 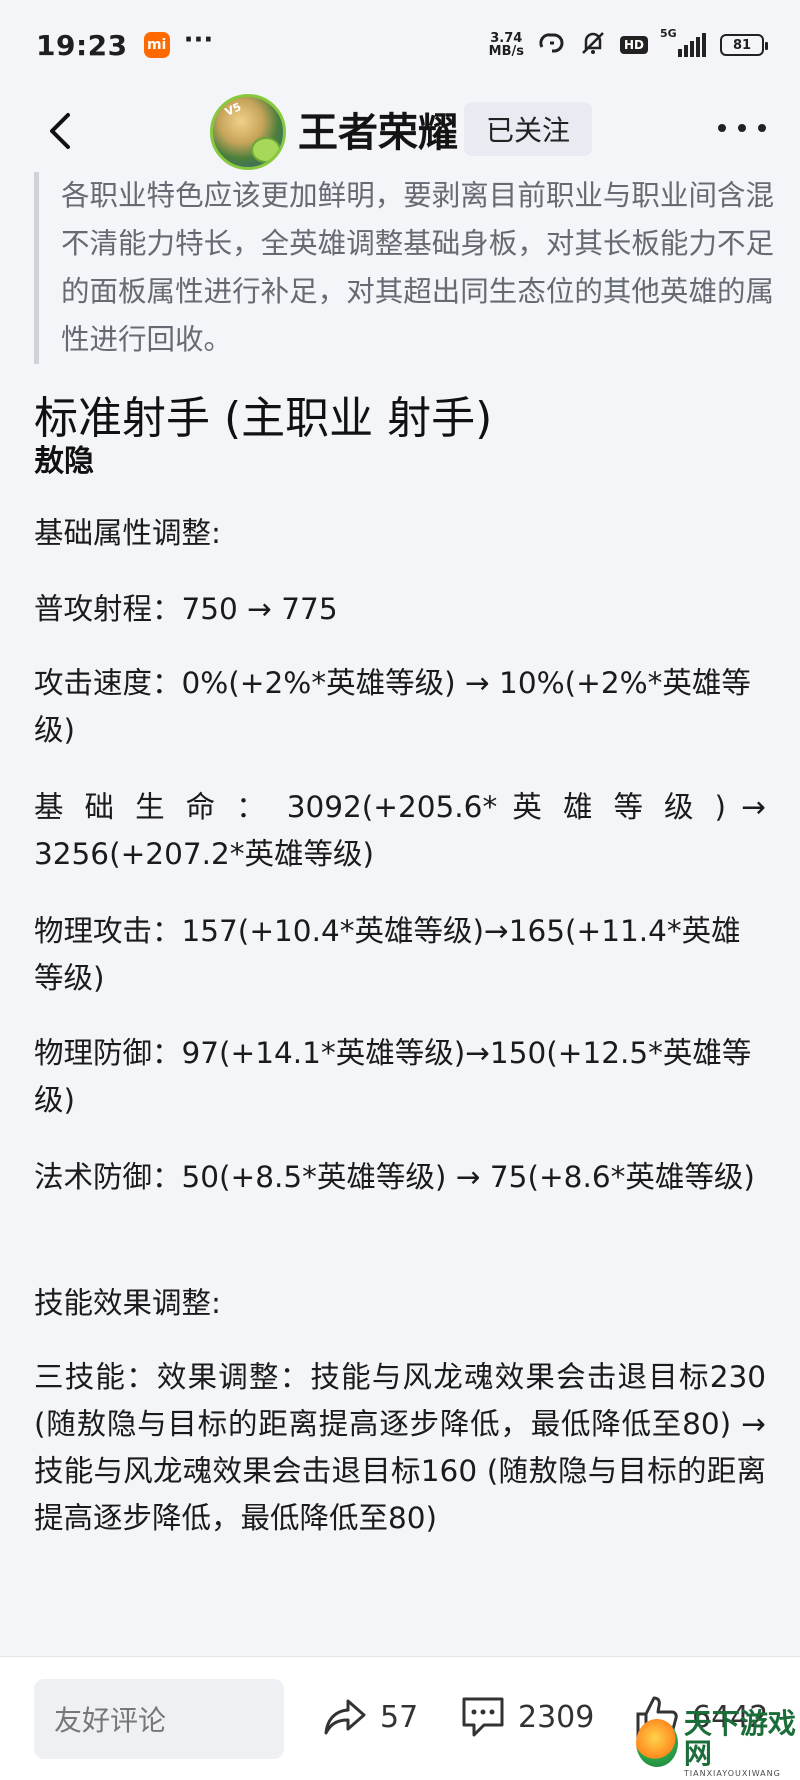 What do you see at coordinates (82, 45) in the screenshot?
I see `status-time: 19:23` at bounding box center [82, 45].